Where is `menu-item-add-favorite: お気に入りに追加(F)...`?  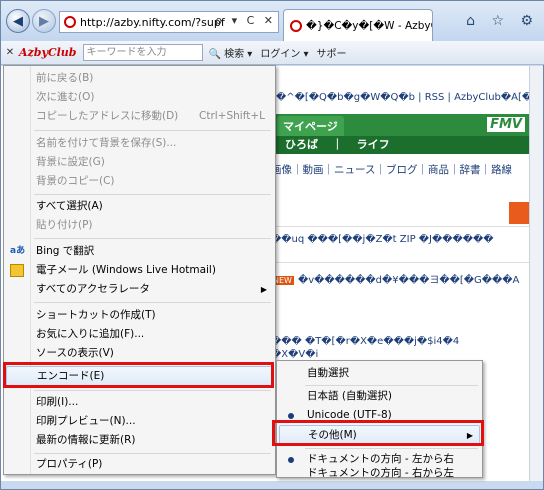
menu-item-add-favorite: お気に入りに追加(F)... is located at coordinates (139, 334).